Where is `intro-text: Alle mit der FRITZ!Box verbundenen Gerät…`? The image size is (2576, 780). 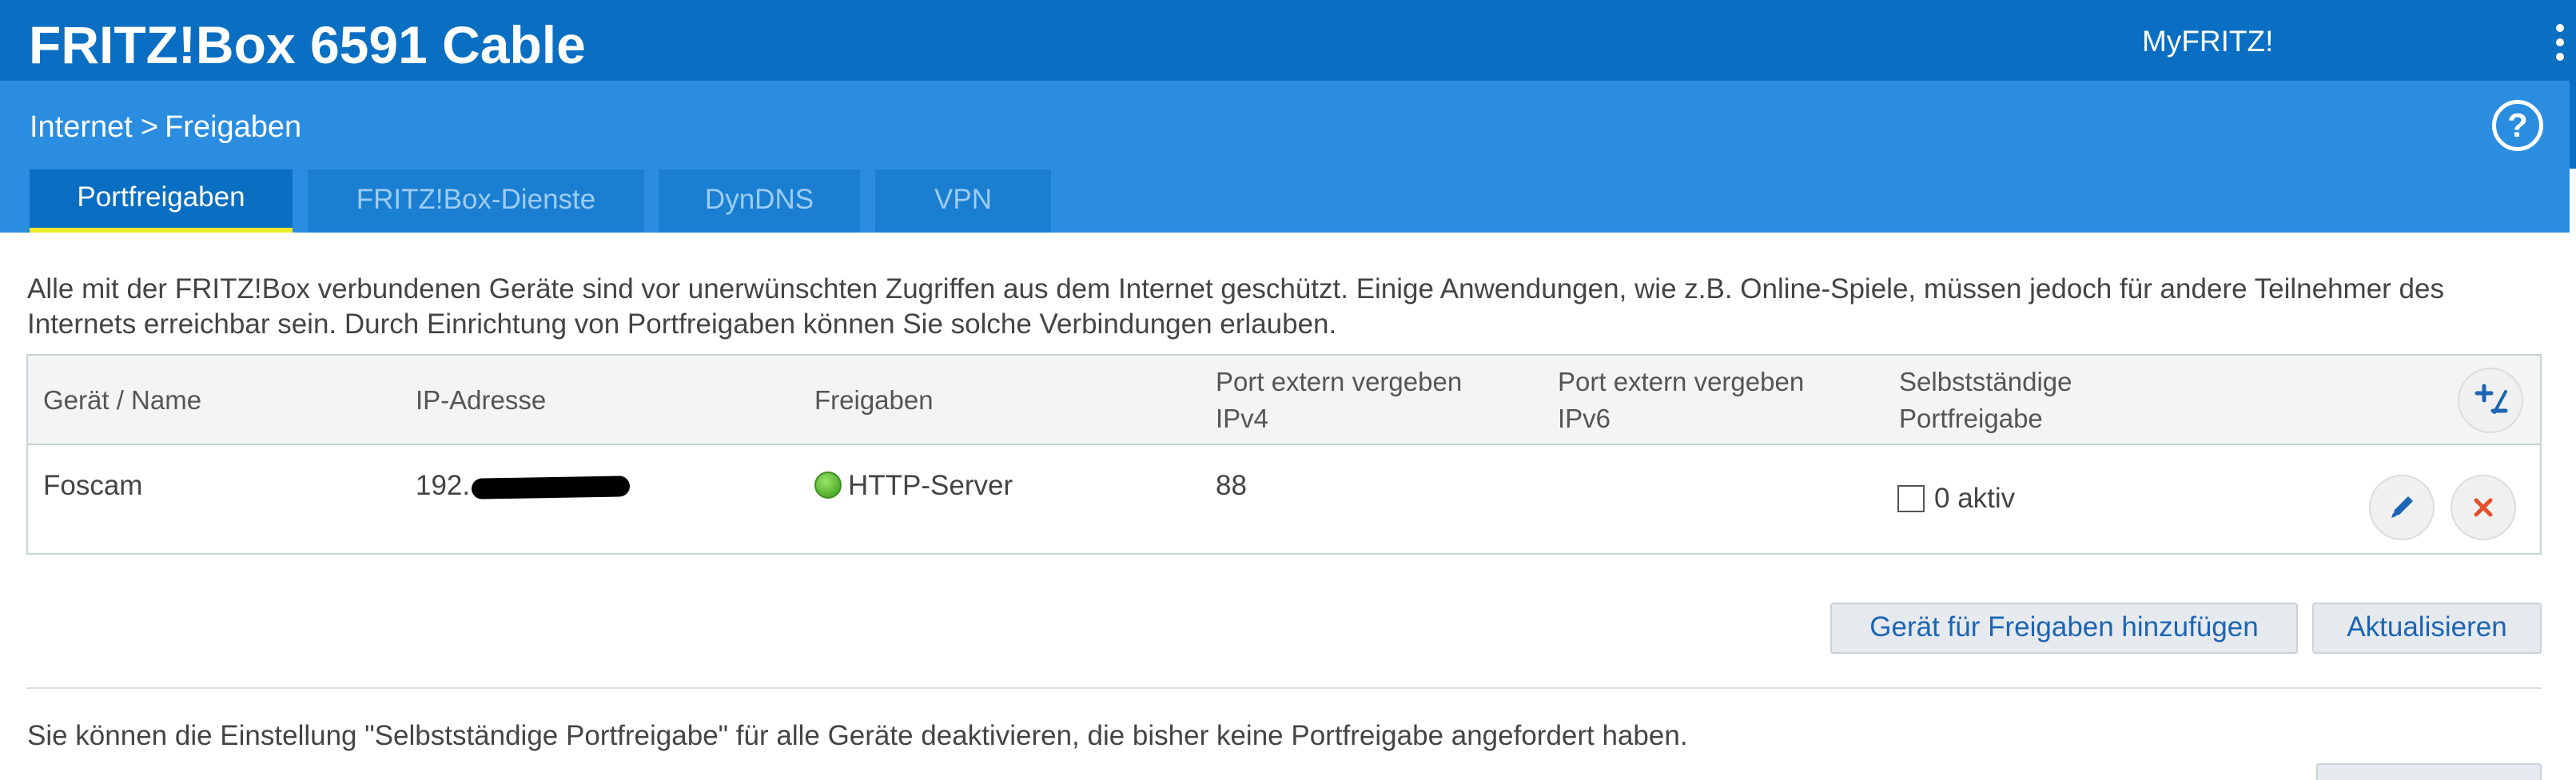 intro-text: Alle mit der FRITZ!Box verbundenen Gerät… is located at coordinates (1235, 307).